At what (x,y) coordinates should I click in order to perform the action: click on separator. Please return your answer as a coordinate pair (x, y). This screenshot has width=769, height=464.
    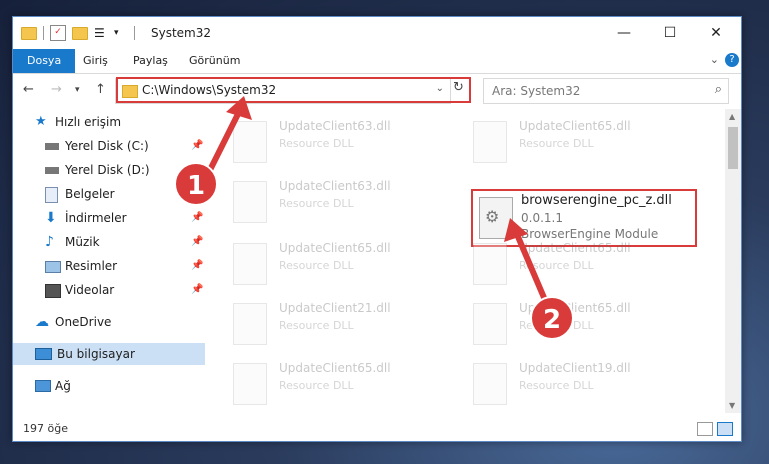
    Looking at the image, I should click on (43, 33).